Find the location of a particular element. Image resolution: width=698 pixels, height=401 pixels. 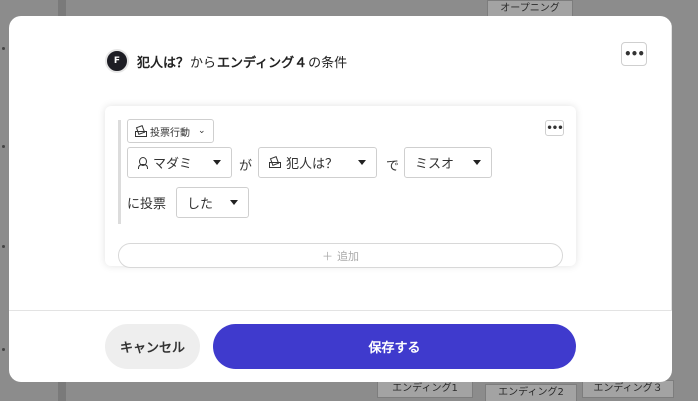

particle-de: で is located at coordinates (393, 166).